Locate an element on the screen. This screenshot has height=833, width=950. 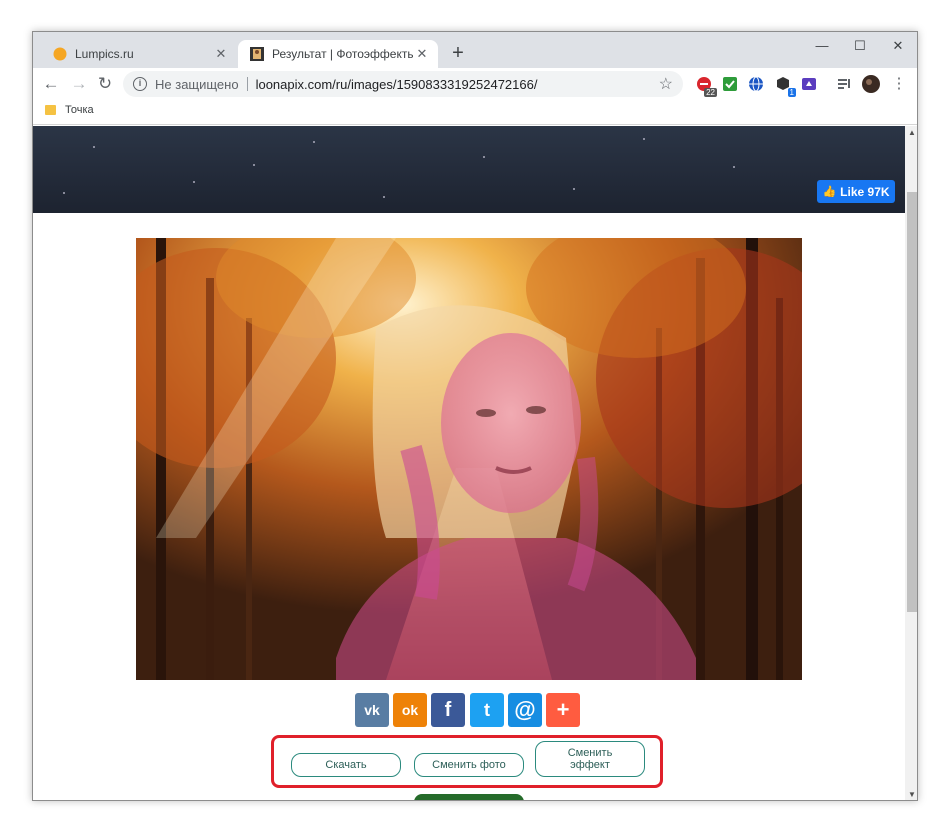
media-control-icon is located at coordinates (845, 84).